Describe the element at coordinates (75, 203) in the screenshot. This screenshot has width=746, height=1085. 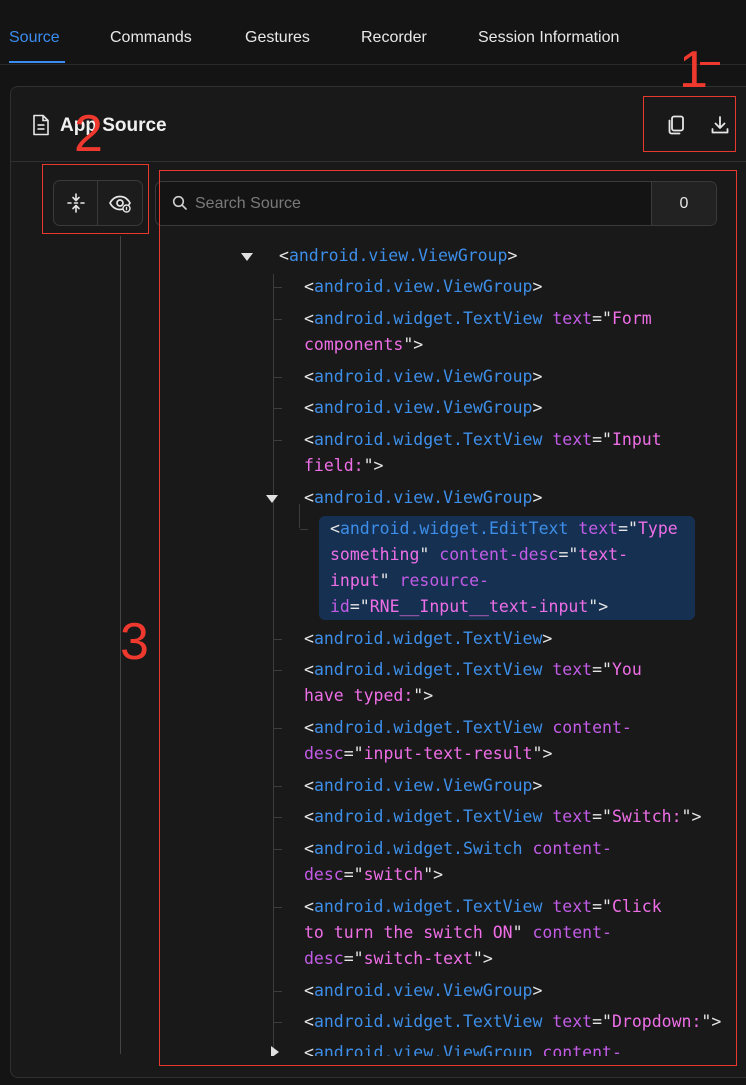
I see `collapse-all-button` at that location.